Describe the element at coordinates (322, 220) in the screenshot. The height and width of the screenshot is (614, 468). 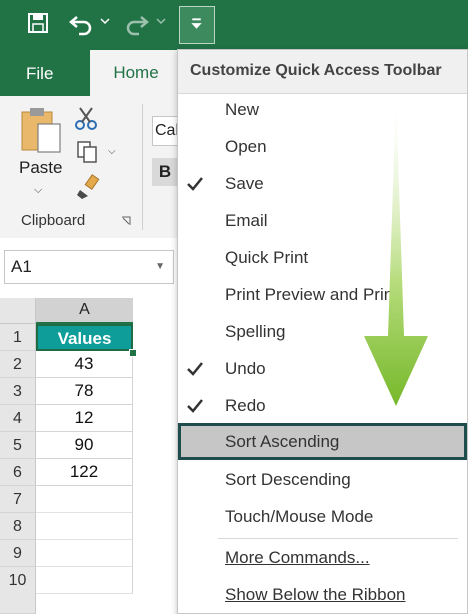
I see `menu-item-email: Email` at that location.